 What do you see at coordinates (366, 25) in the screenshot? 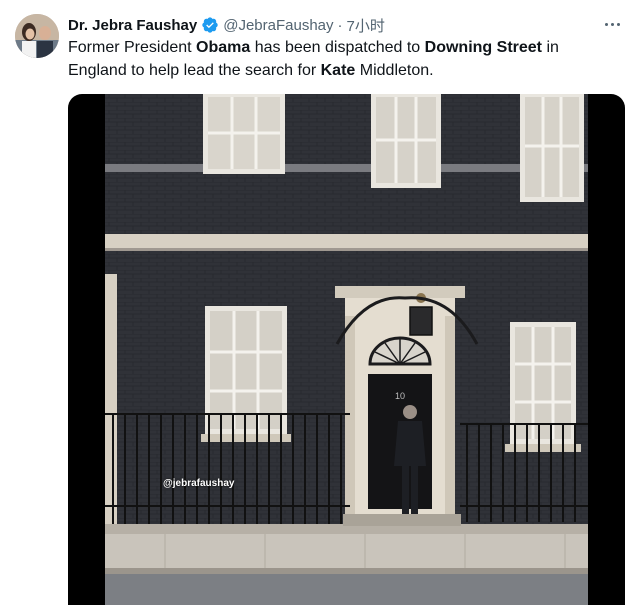
I see `tweet-timestamp: 7小时` at bounding box center [366, 25].